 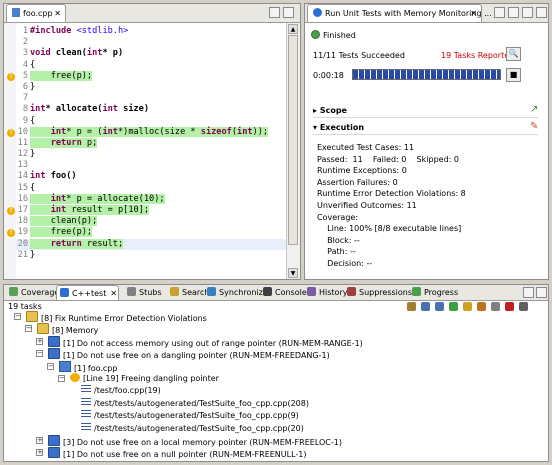 I want to click on collapse-icon, so click(x=499, y=12).